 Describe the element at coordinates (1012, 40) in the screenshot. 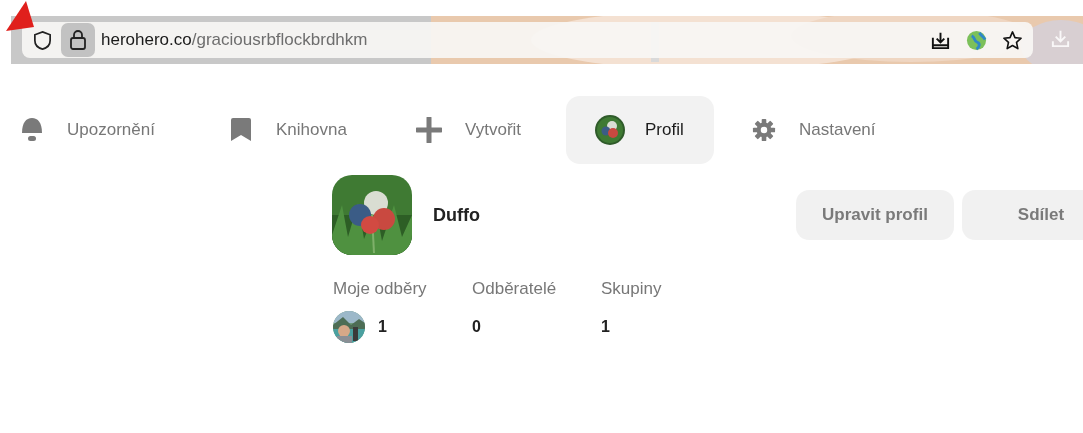

I see `star-icon` at that location.